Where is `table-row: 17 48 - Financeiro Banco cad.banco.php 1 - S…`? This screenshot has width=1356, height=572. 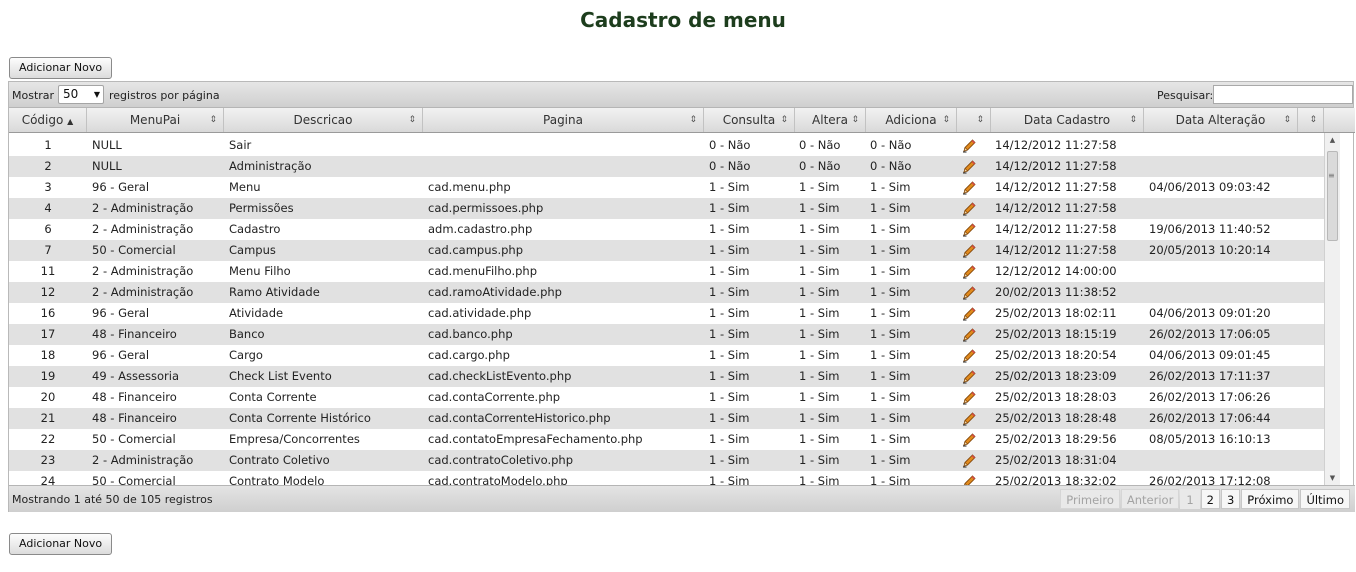
table-row: 17 48 - Financeiro Banco cad.banco.php 1 - S… is located at coordinates (666, 334).